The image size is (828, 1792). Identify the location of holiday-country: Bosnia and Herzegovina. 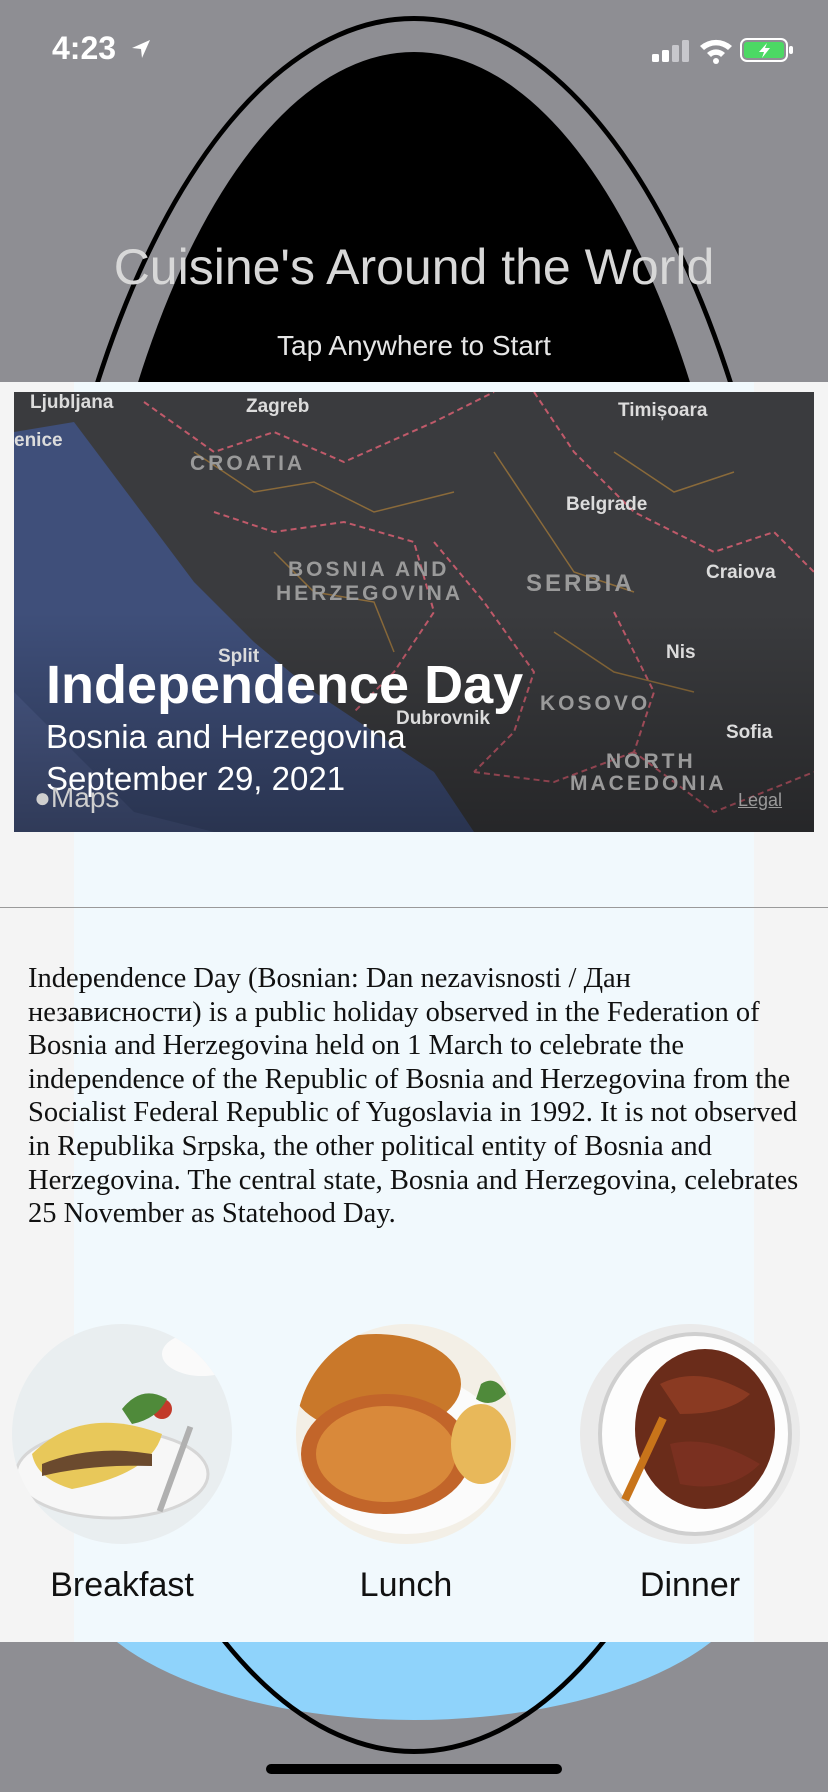
(226, 736).